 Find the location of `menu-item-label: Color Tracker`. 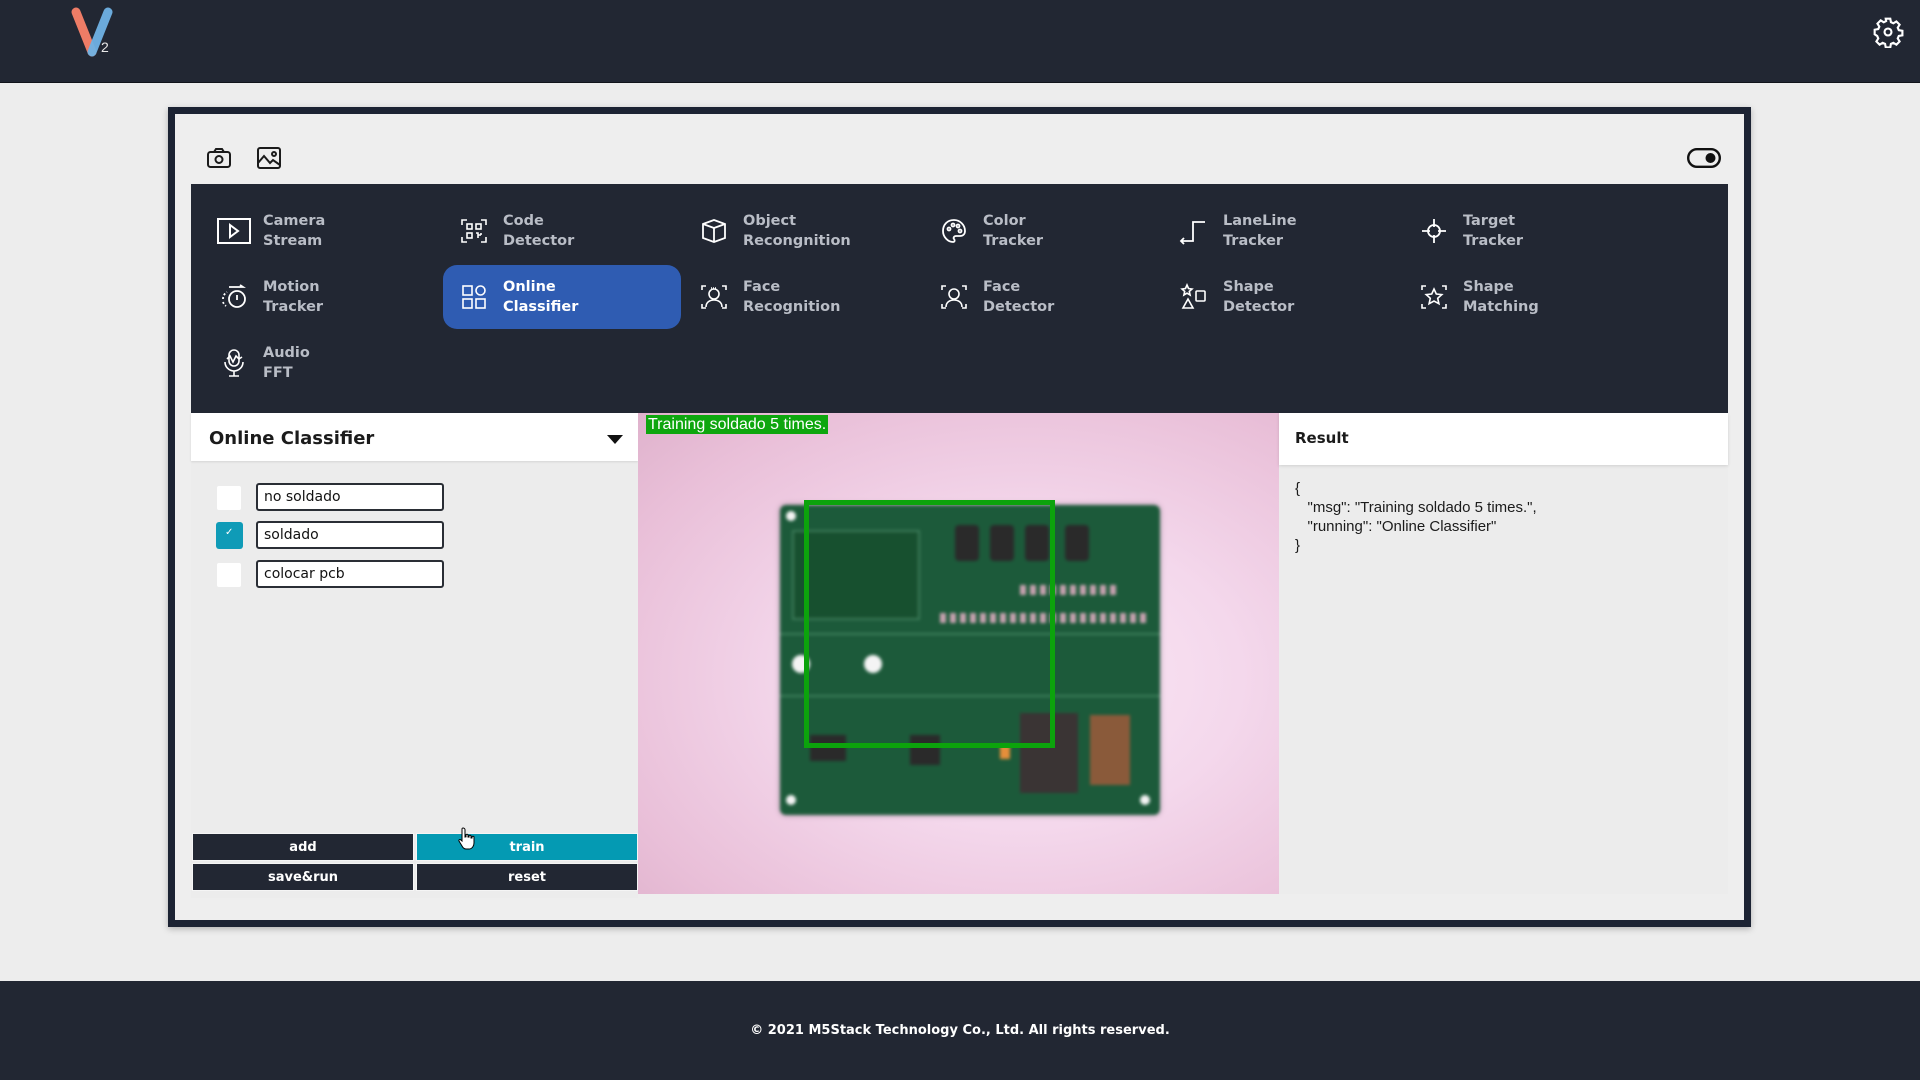

menu-item-label: Color Tracker is located at coordinates (1013, 231).